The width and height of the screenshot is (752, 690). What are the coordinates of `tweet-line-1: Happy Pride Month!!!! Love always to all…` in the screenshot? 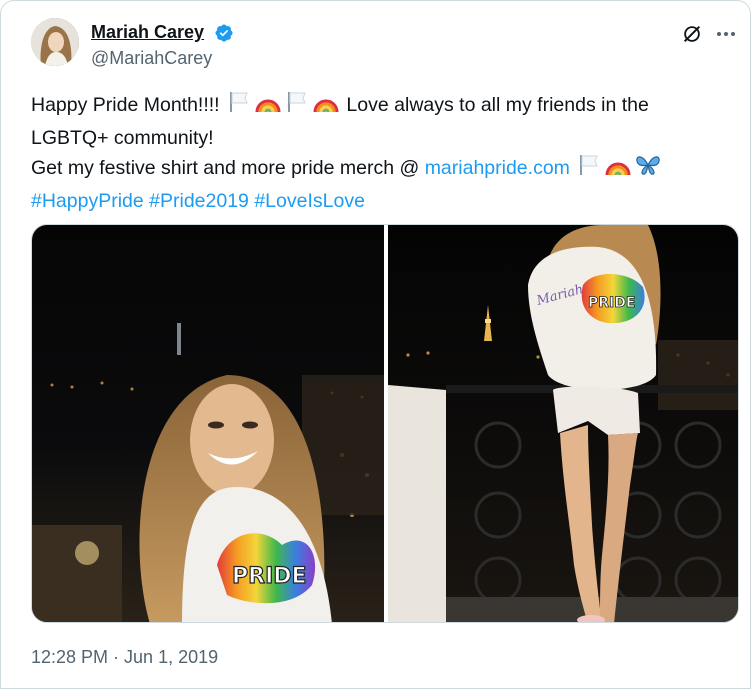 It's located at (381, 106).